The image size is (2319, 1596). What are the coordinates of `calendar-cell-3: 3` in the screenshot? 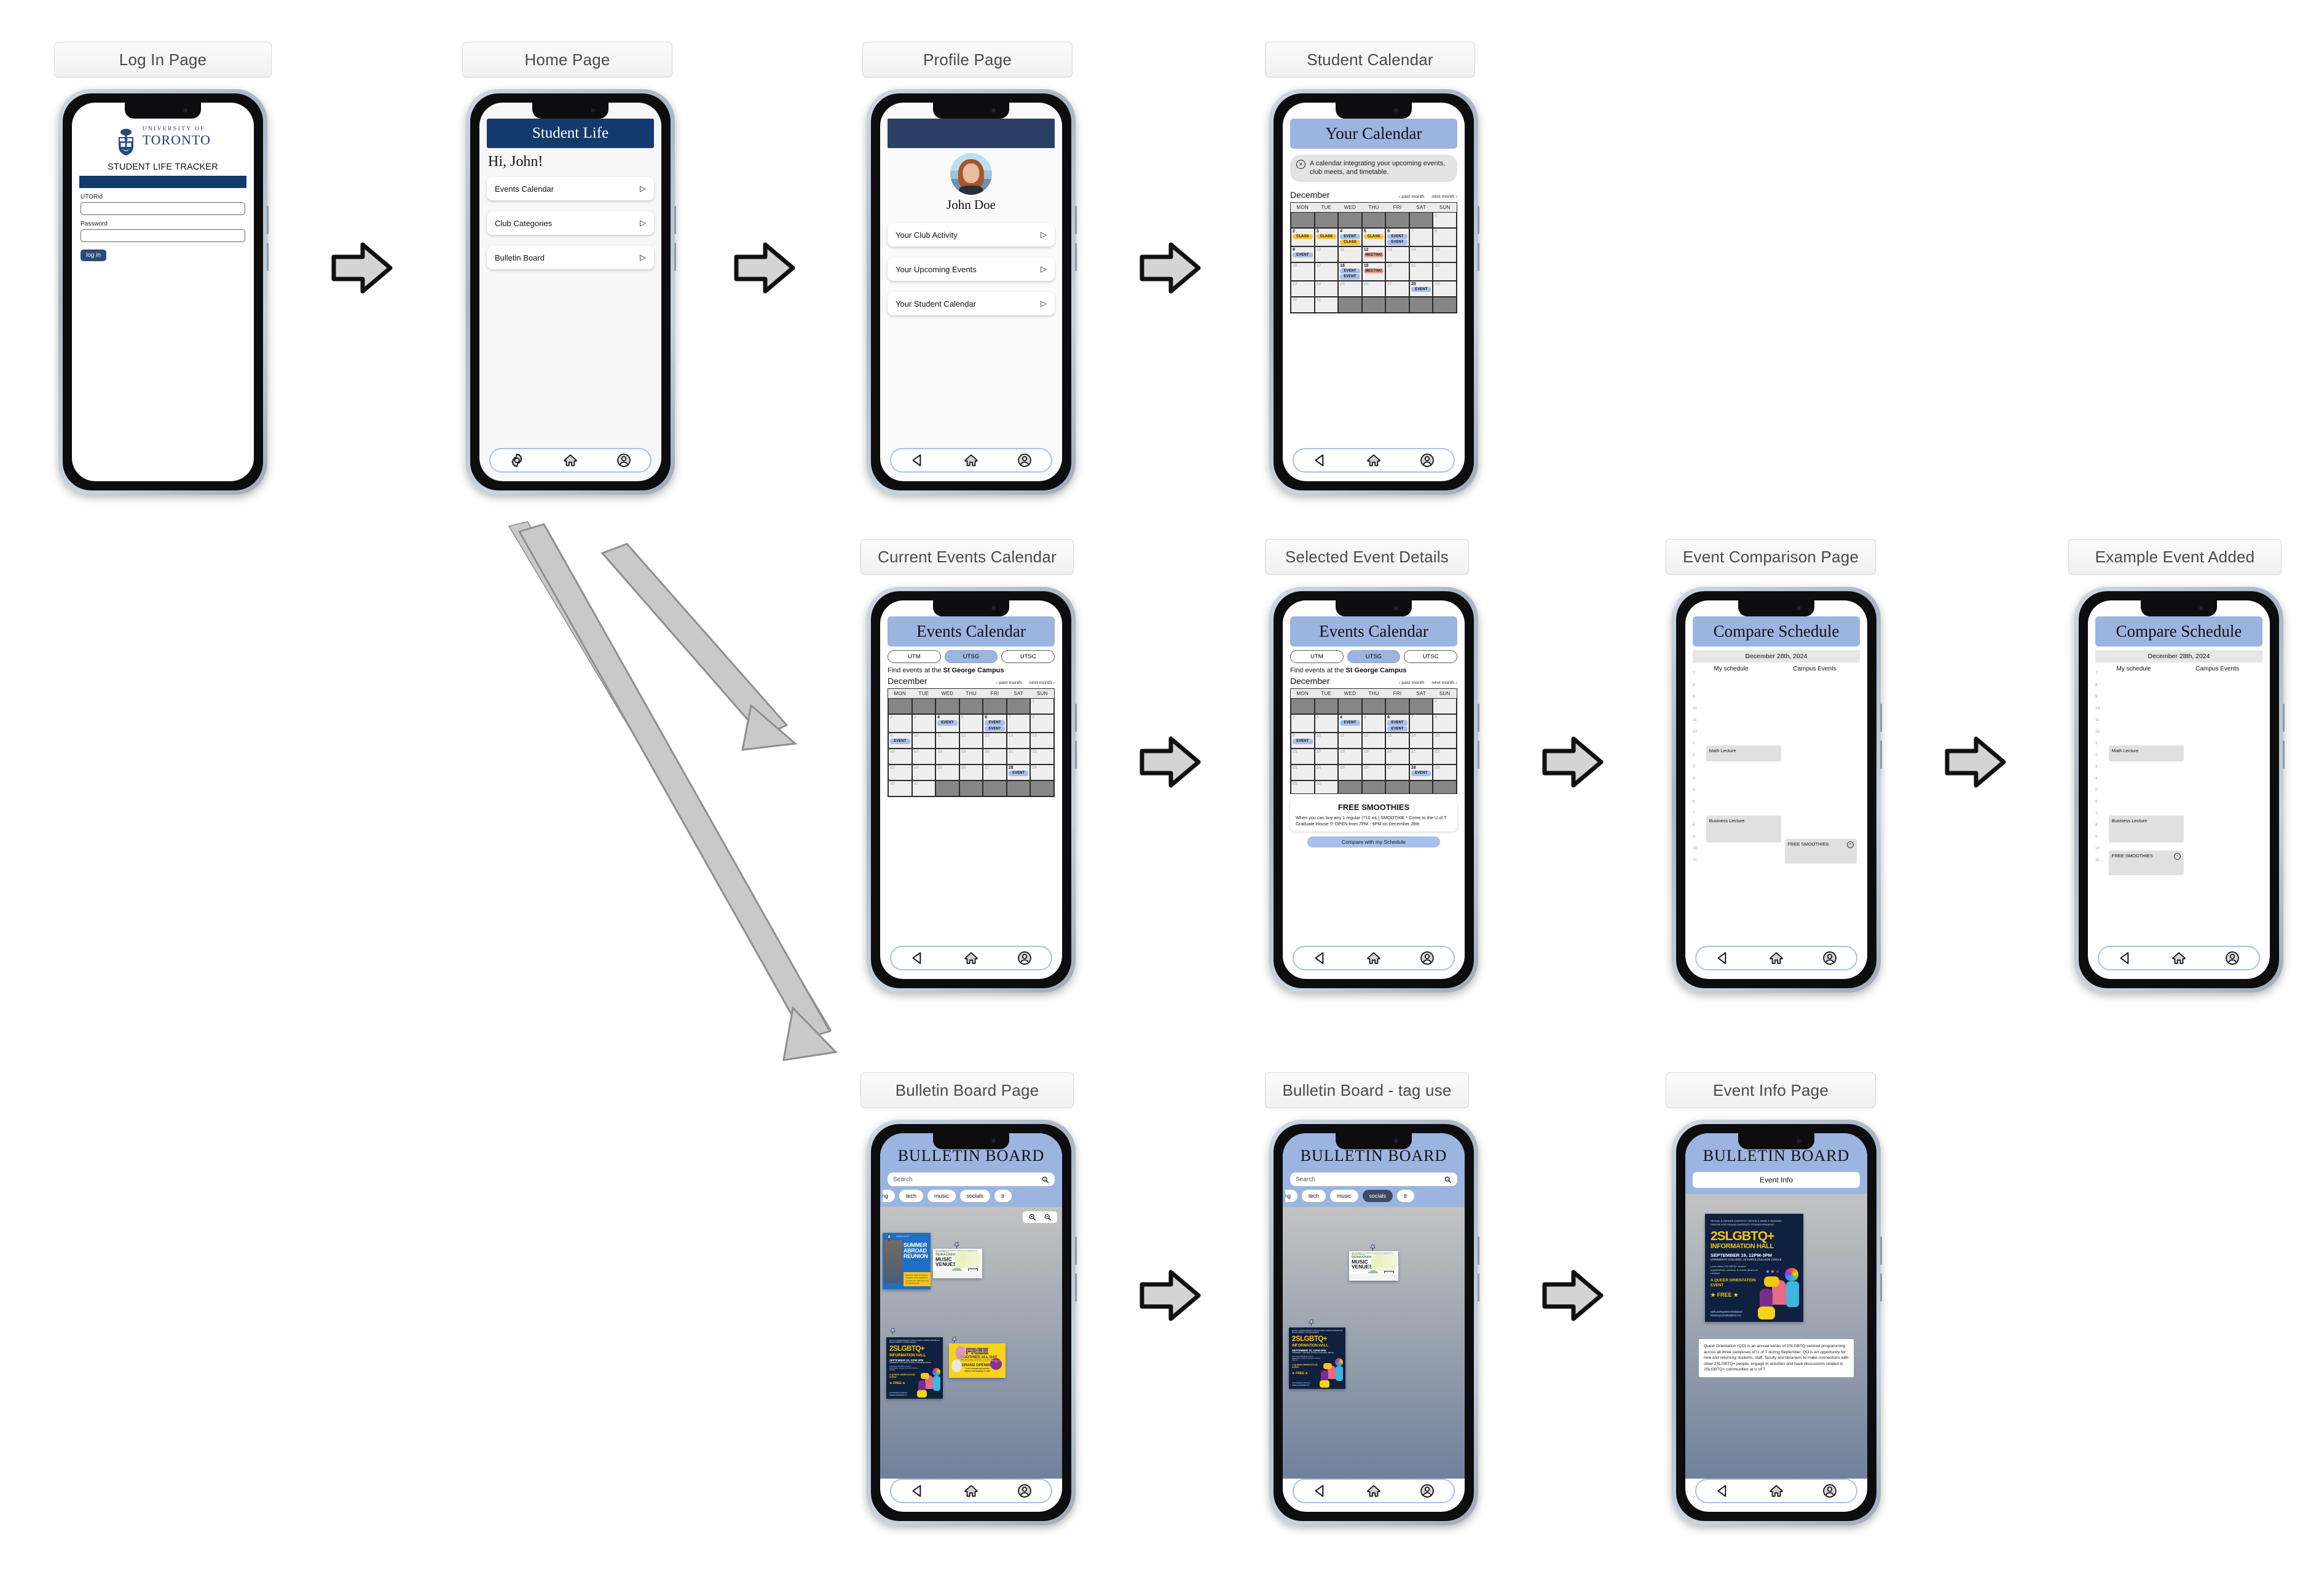 It's located at (1327, 724).